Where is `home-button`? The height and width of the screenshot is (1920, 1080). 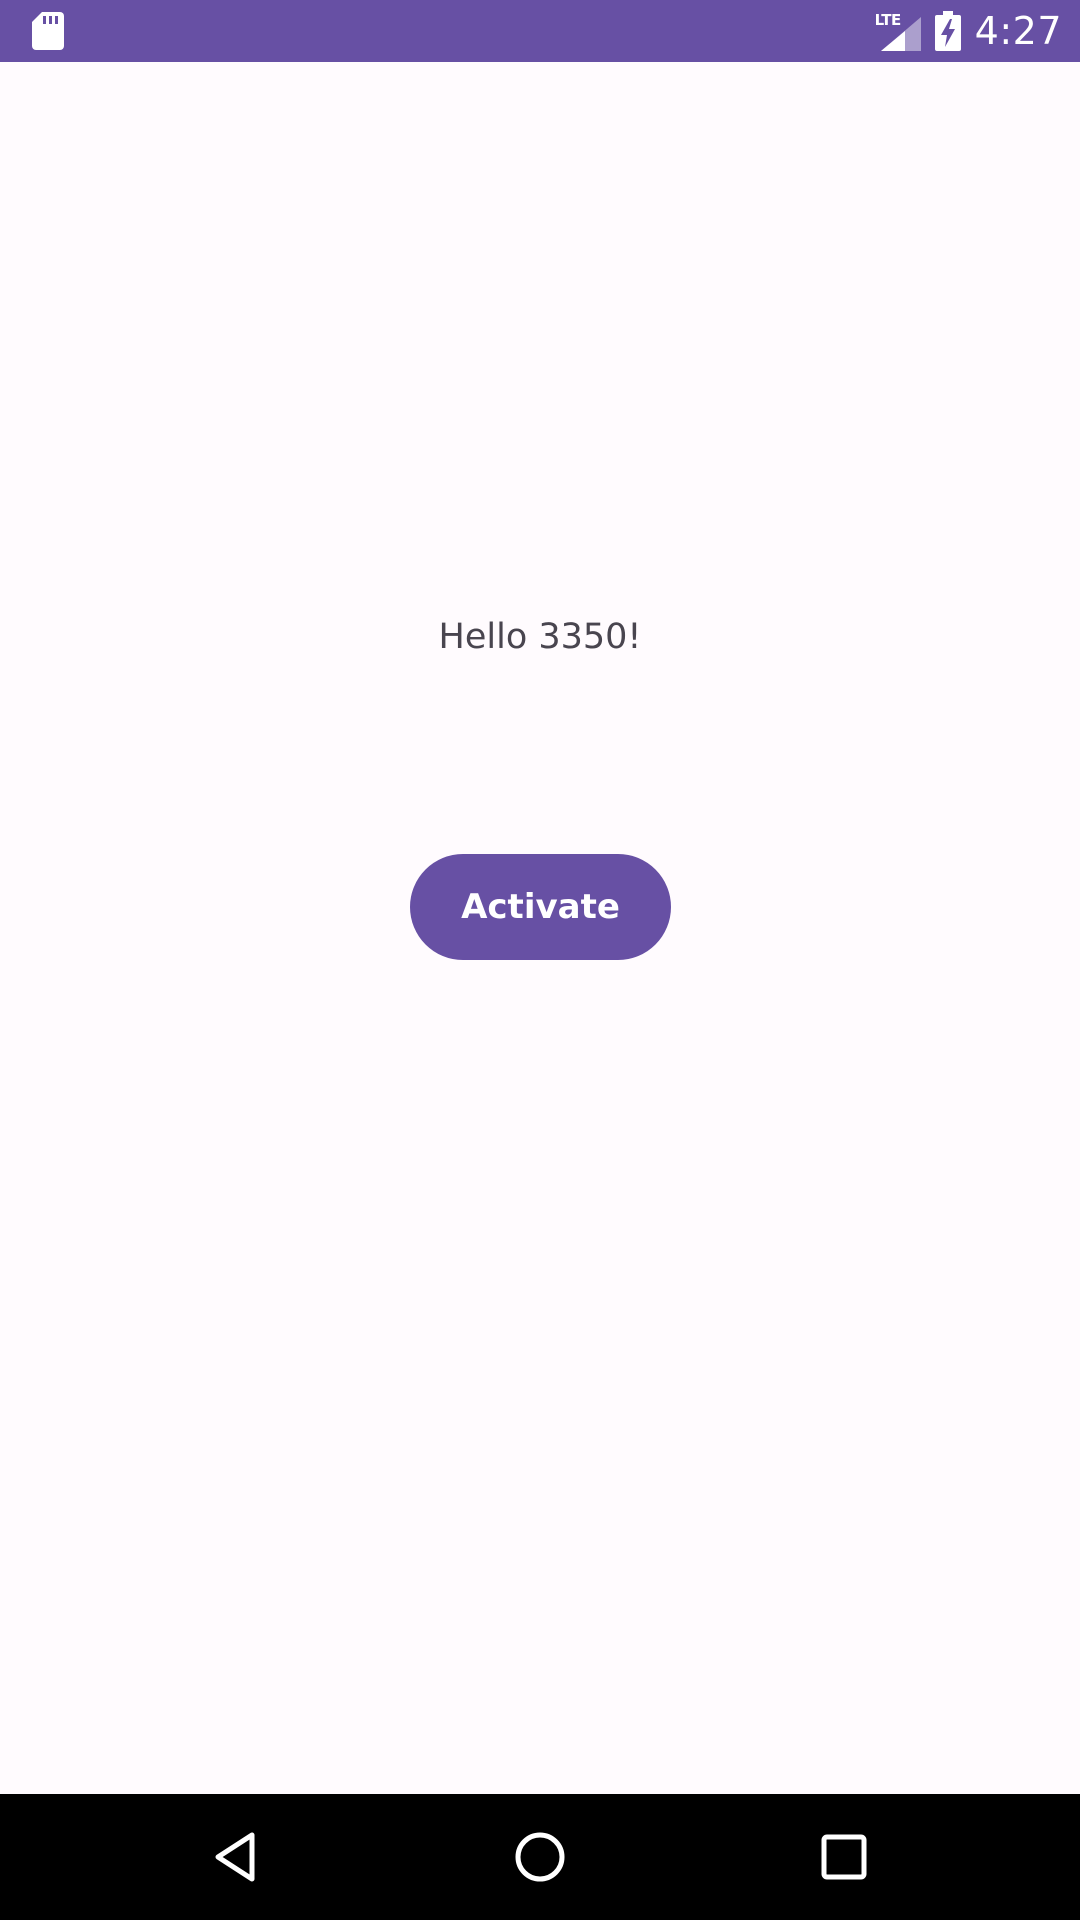
home-button is located at coordinates (540, 1857).